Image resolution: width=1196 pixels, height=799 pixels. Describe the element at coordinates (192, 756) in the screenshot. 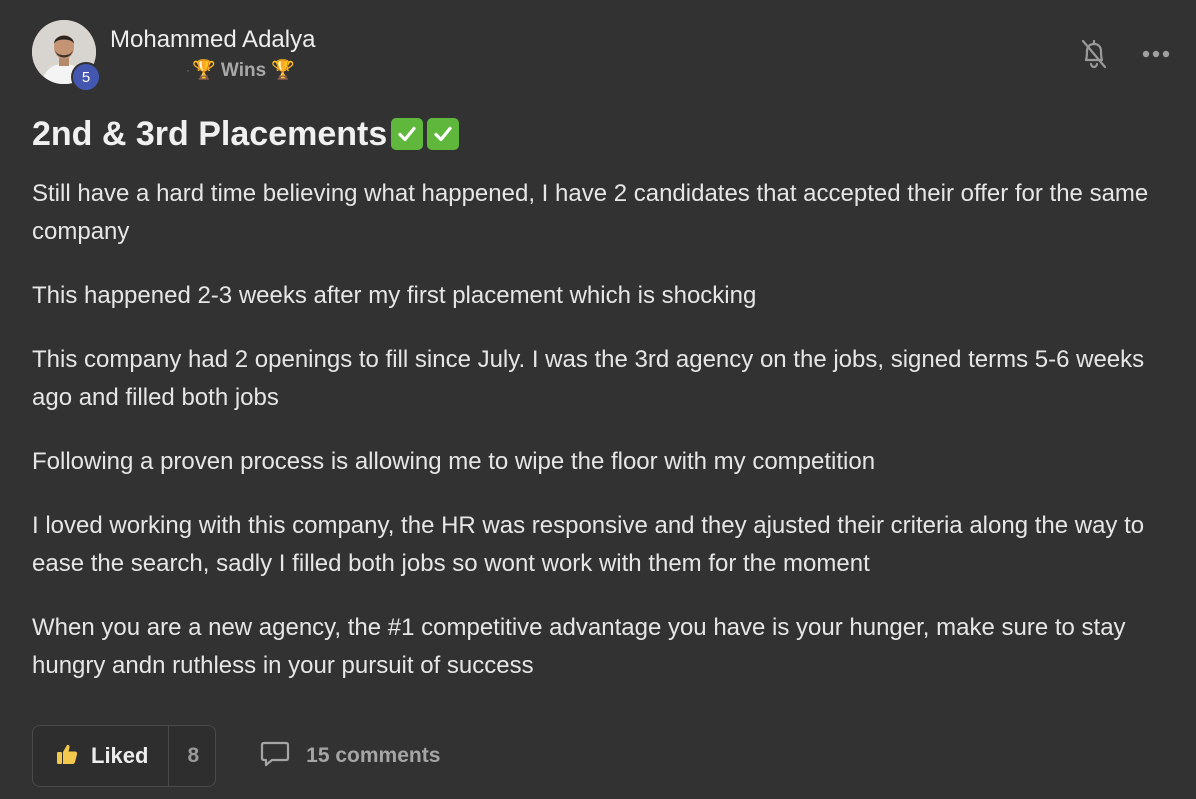

I see `like-count: 8` at that location.